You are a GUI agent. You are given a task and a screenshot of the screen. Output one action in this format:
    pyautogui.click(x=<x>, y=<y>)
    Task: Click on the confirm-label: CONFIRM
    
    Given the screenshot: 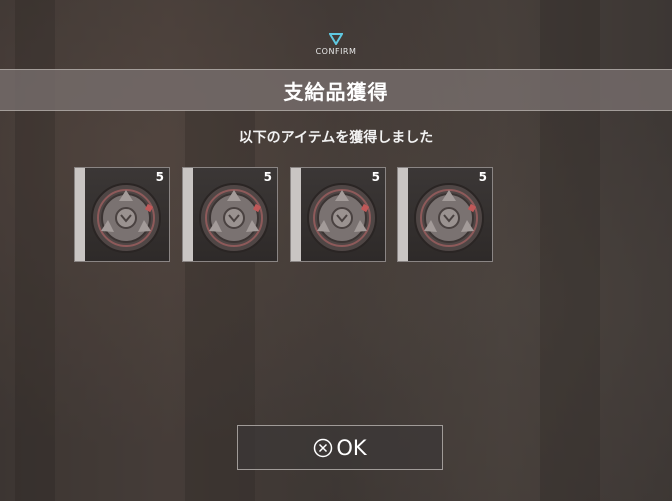 What is the action you would take?
    pyautogui.click(x=336, y=51)
    